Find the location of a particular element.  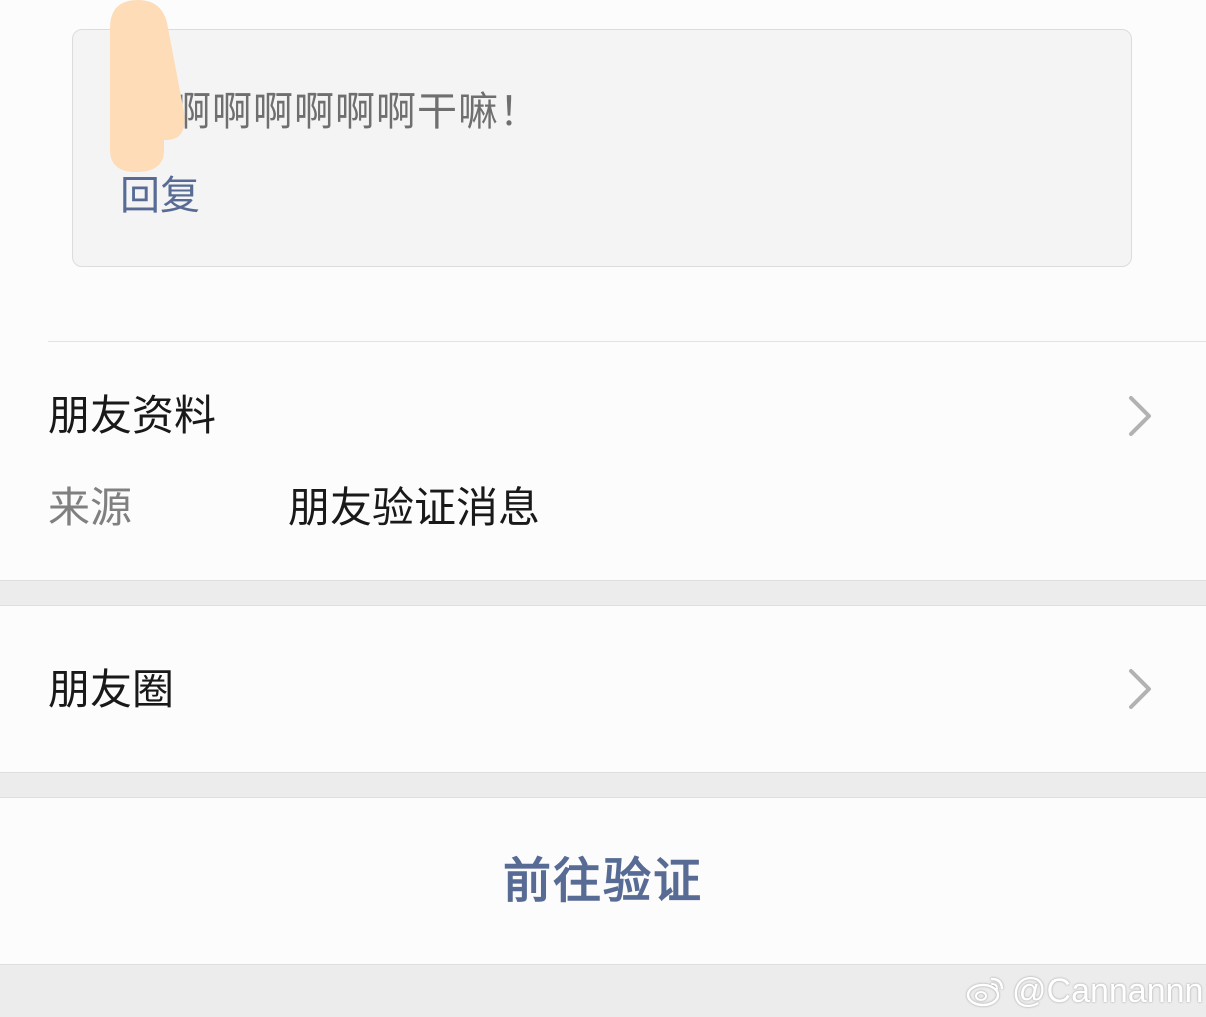

moments-title: 朋友圈 is located at coordinates (111, 690).